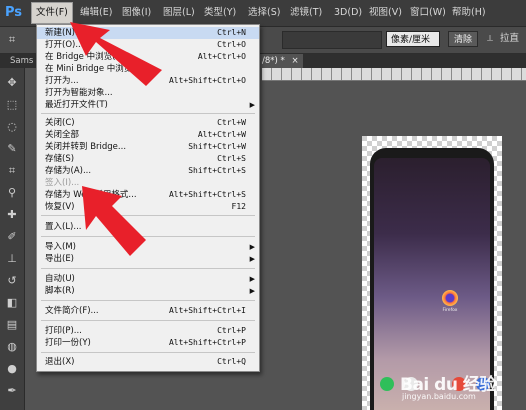 Image resolution: width=526 pixels, height=410 pixels. Describe the element at coordinates (148, 123) in the screenshot. I see `menu-item-close: 关闭(C) Ctrl+W` at that location.